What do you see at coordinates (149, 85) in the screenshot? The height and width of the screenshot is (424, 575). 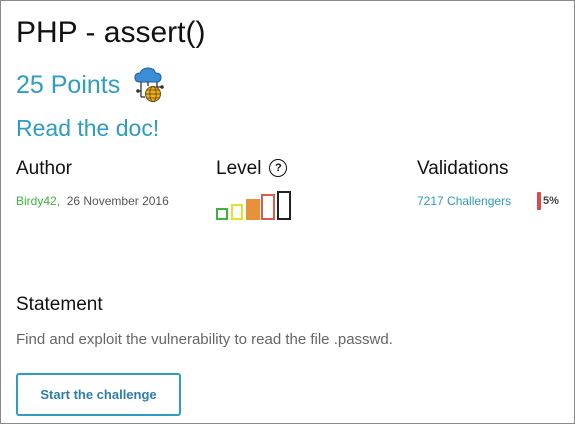 I see `cloud-network-icon` at bounding box center [149, 85].